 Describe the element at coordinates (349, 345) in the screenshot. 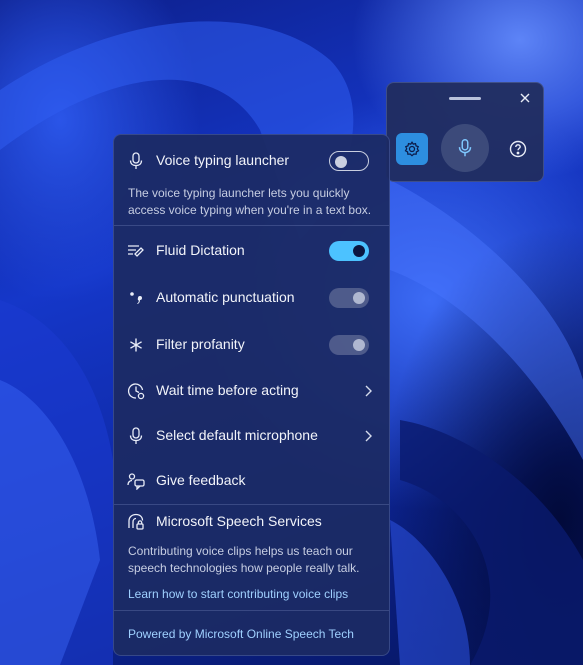

I see `filter-profanity-toggle` at that location.